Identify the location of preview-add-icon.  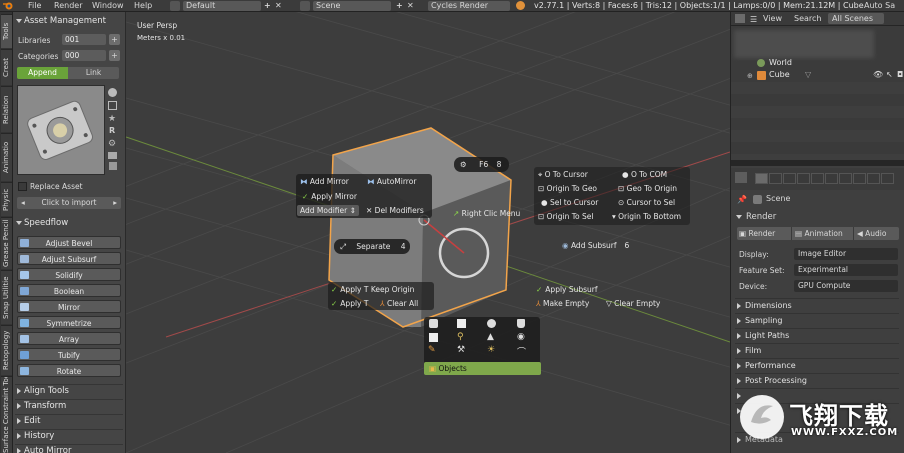
(112, 105).